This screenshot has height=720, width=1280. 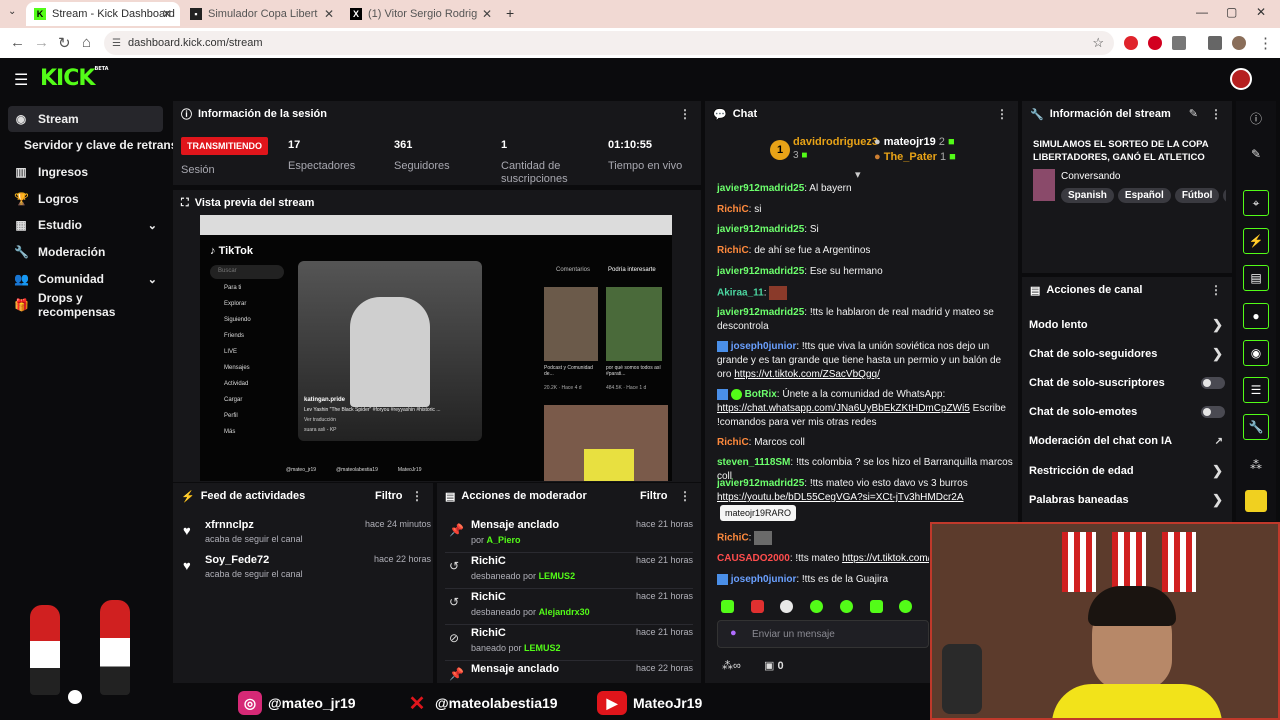 I want to click on microphone-icon: ●, so click(x=733, y=633).